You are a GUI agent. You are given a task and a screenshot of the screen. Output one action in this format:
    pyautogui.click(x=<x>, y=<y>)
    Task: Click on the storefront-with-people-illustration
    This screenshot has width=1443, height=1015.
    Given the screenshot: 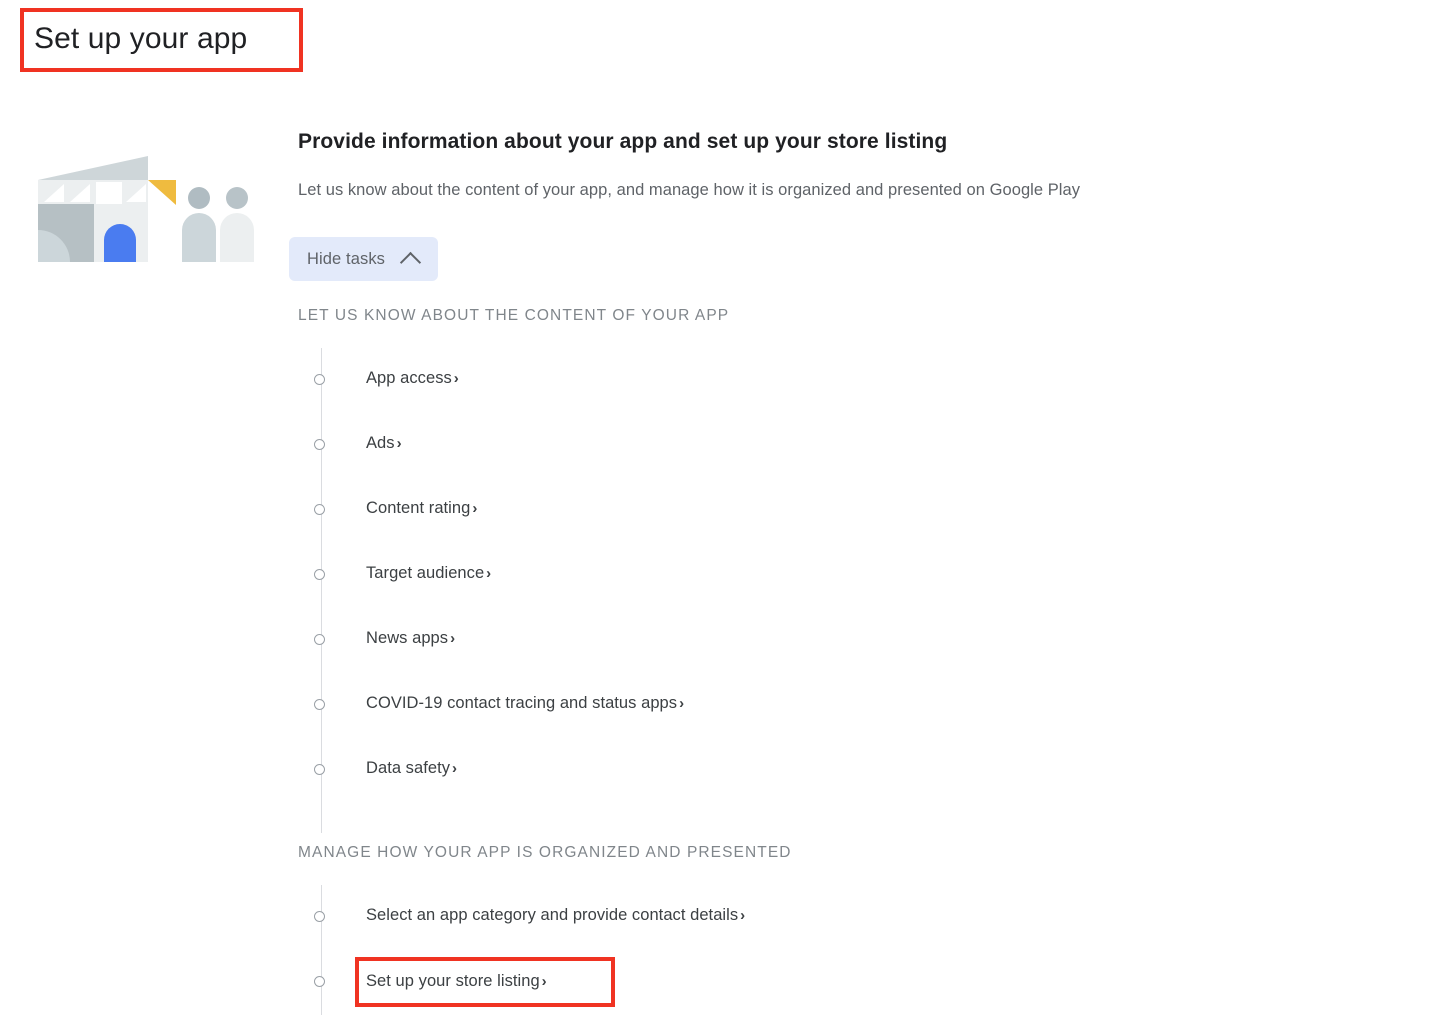 What is the action you would take?
    pyautogui.click(x=144, y=209)
    